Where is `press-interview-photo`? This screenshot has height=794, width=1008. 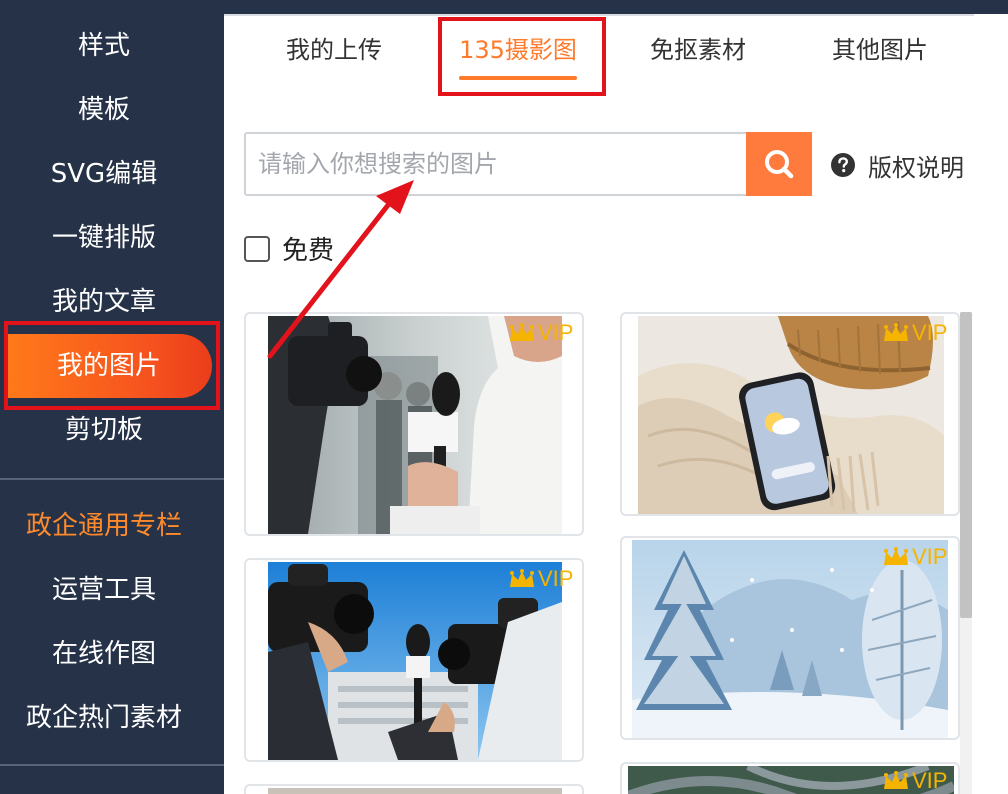 press-interview-photo is located at coordinates (415, 425).